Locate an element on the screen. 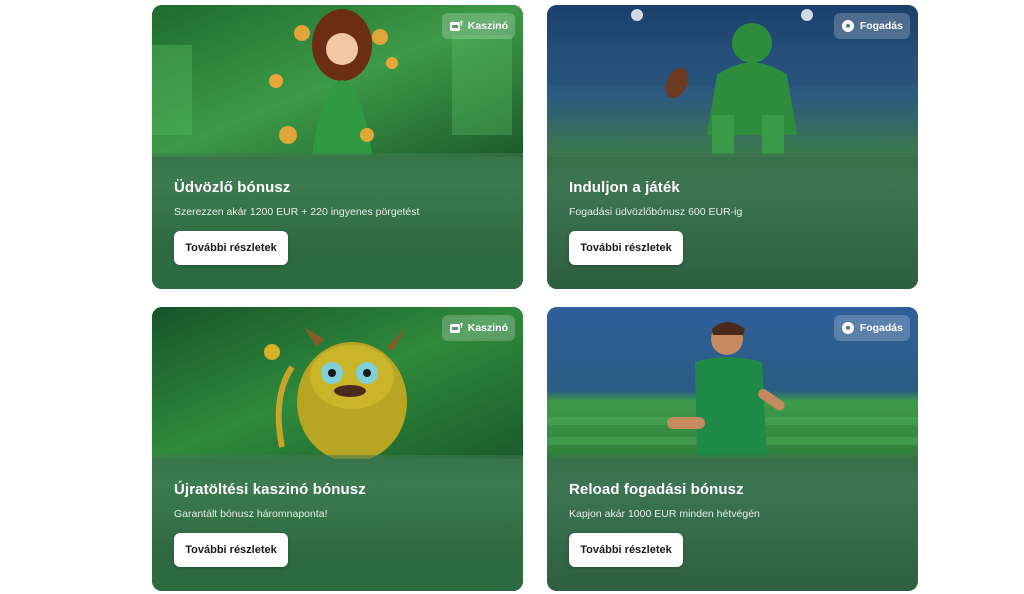 The height and width of the screenshot is (594, 1024). promo-title: Induljon a játék is located at coordinates (624, 187).